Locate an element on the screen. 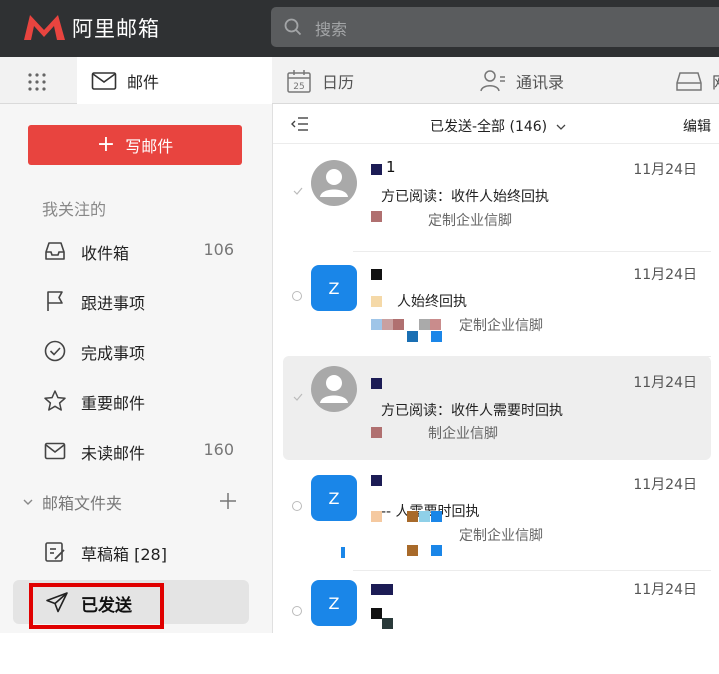  top-header: 阿里邮箱 搜索 is located at coordinates (359, 28).